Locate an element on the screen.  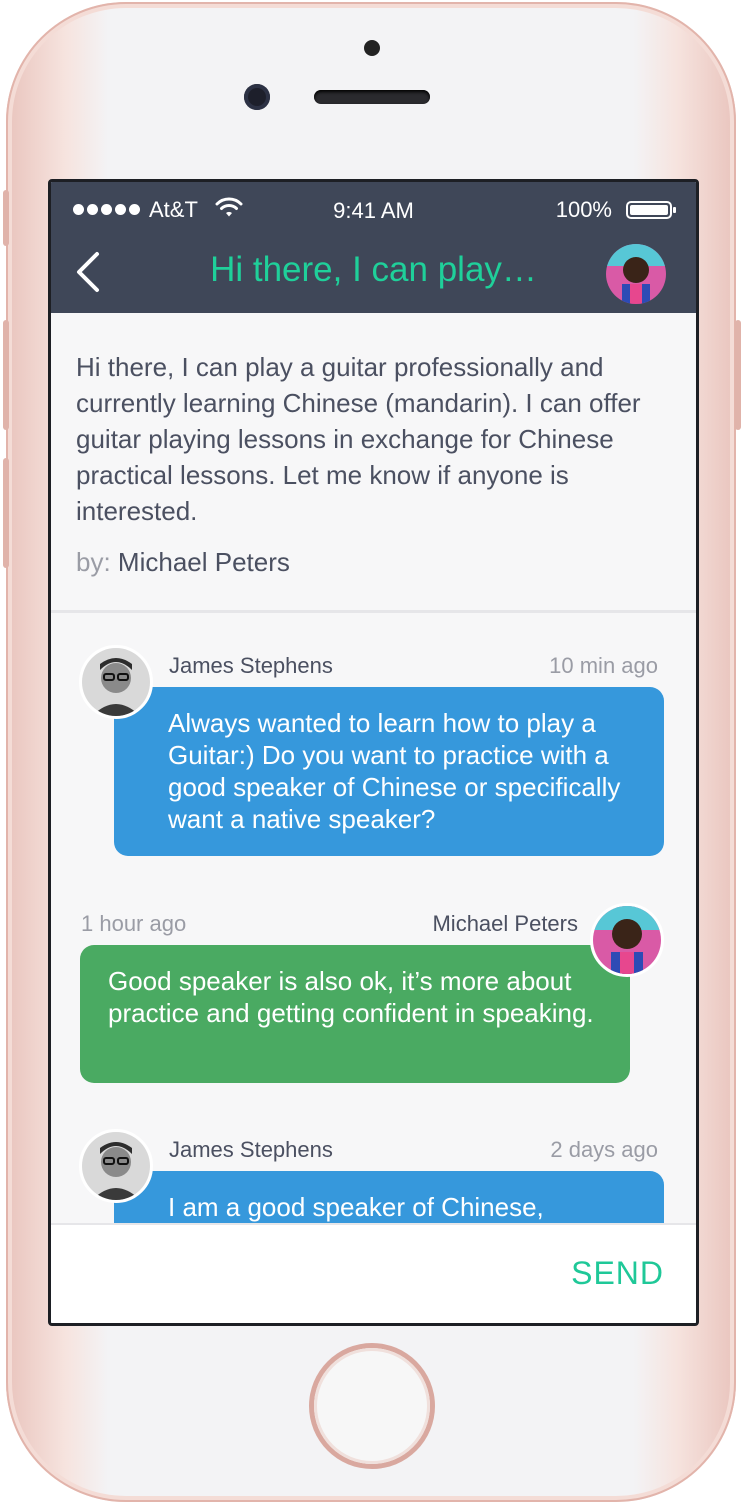
message-composer: SEND is located at coordinates (373, 1273).